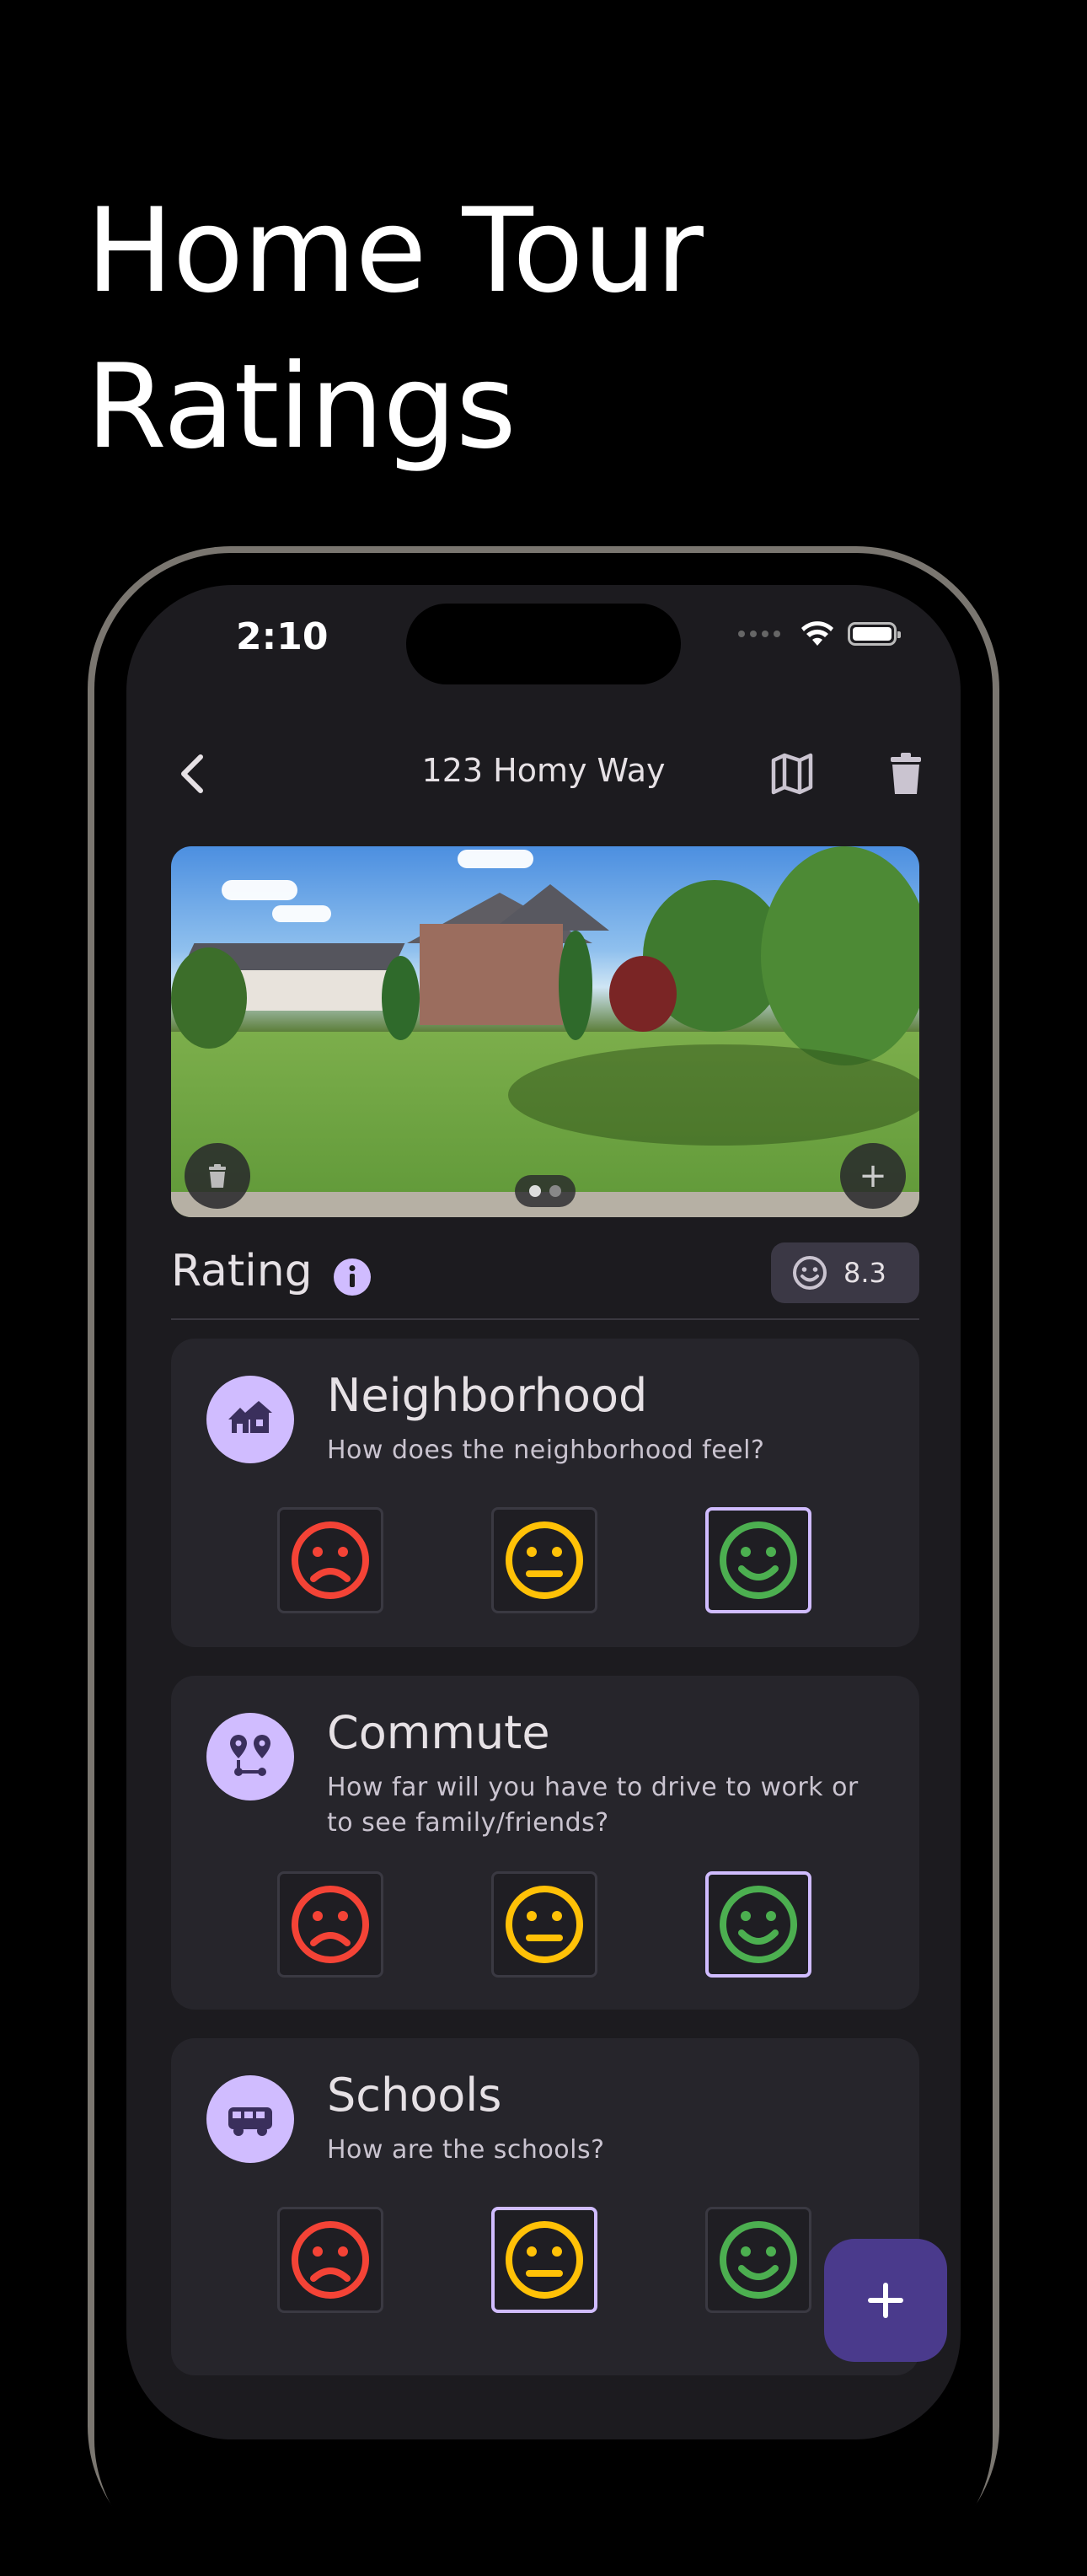 This screenshot has width=1087, height=2576. What do you see at coordinates (545, 2206) in the screenshot?
I see `rating-card-schools: Schools How are the schools?` at bounding box center [545, 2206].